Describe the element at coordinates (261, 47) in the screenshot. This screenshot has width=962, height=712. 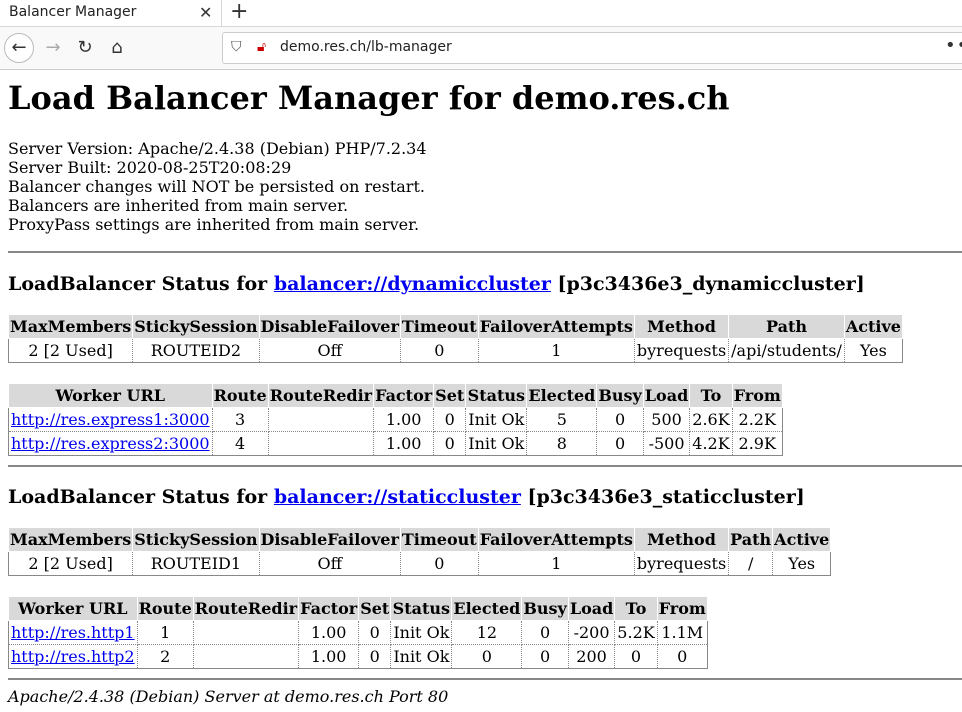
I see `insecure-lock-icon: 🔓︎` at that location.